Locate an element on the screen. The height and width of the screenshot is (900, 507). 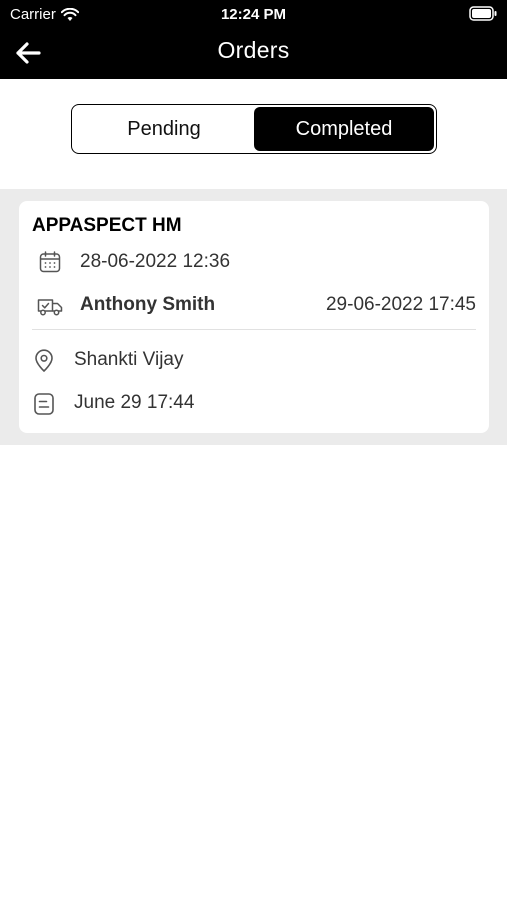
nav-bar: Orders is located at coordinates (253, 53).